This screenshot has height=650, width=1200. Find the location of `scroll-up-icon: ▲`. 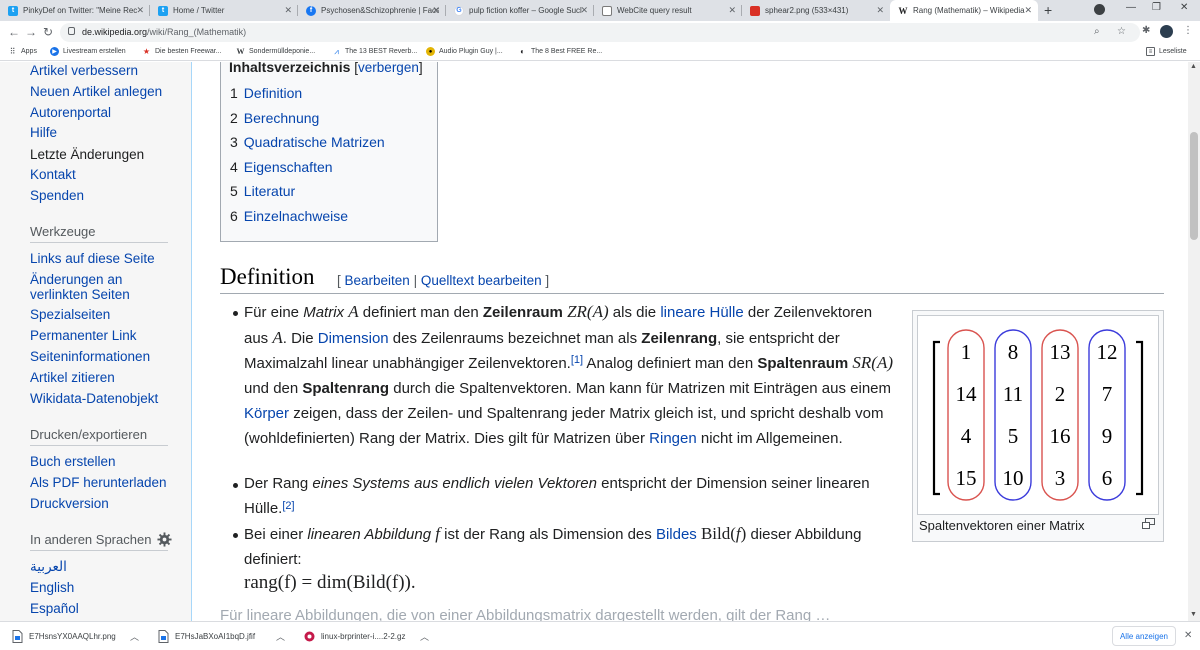

scroll-up-icon: ▲ is located at coordinates (1193, 66).